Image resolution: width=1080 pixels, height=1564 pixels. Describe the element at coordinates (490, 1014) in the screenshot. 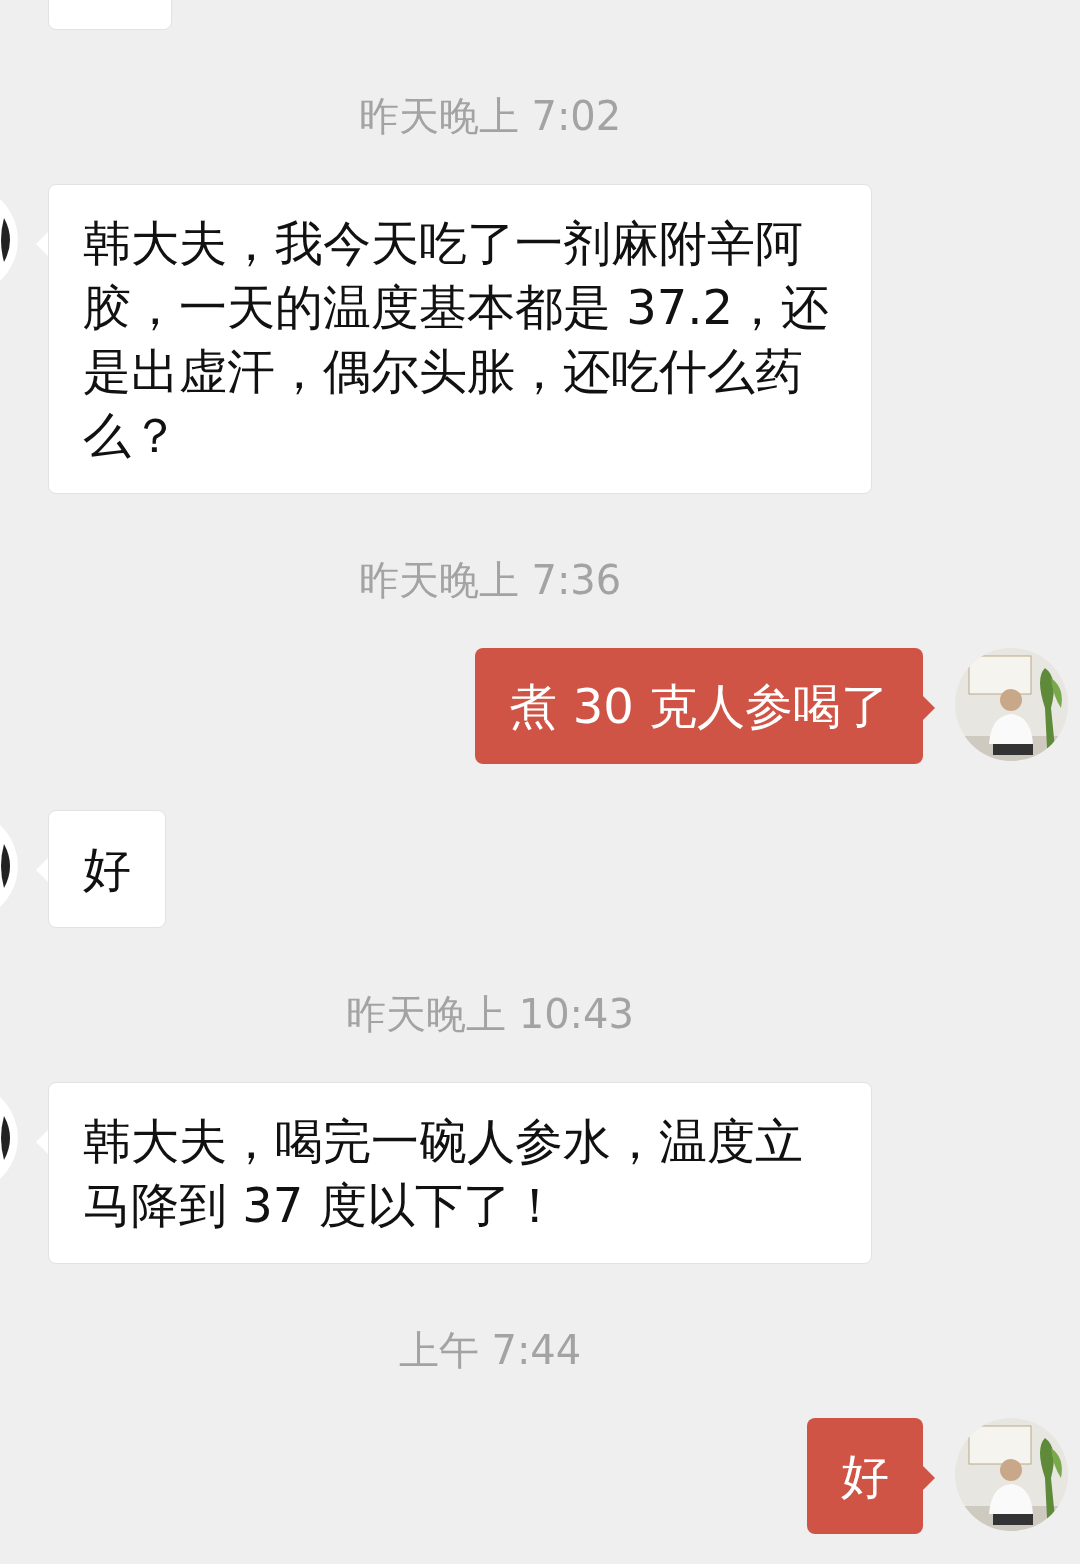

I see `timestamp: 昨天晚上 10:43` at that location.